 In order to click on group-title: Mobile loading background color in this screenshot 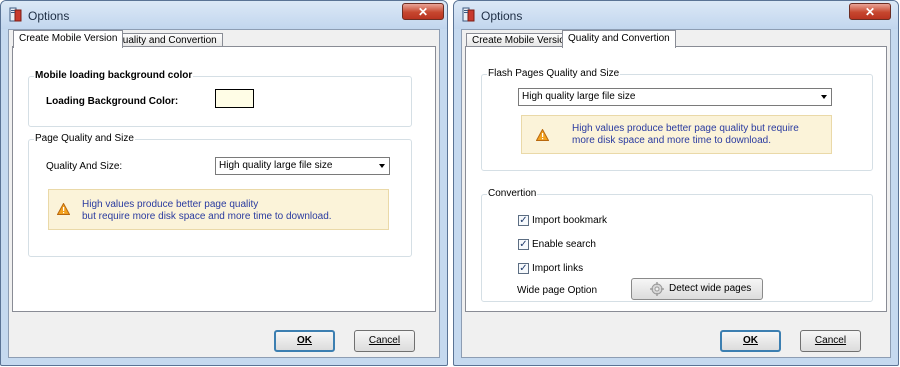, I will do `click(114, 76)`.